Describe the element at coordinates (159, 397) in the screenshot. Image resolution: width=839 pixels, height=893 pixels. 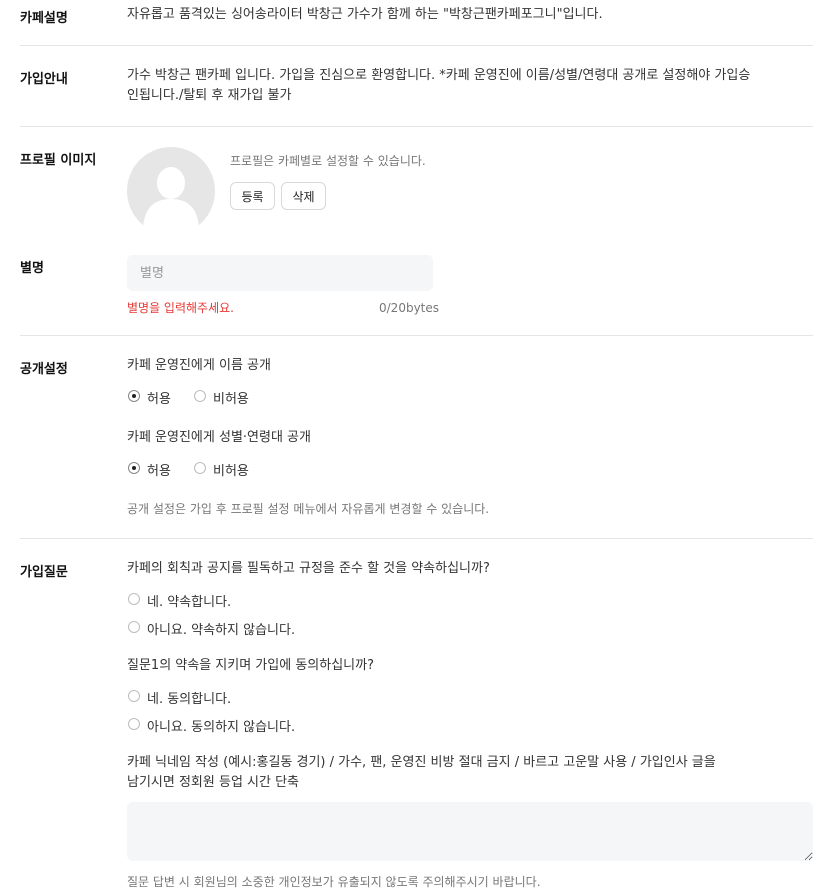
I see `name-allow-label: 허용` at that location.